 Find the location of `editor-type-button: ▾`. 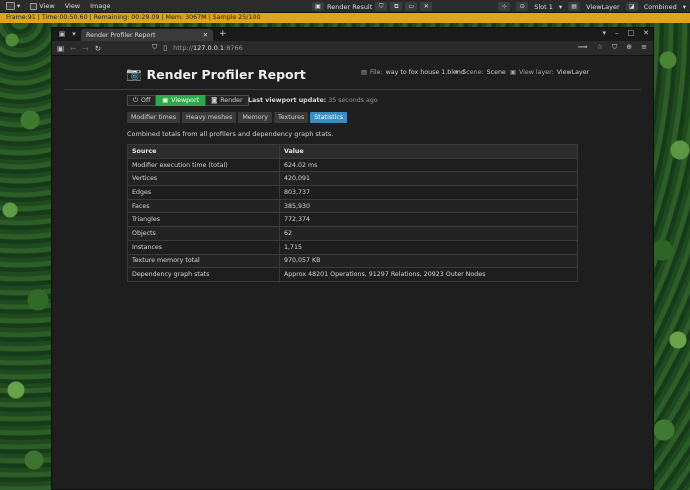

editor-type-button: ▾ is located at coordinates (13, 6).